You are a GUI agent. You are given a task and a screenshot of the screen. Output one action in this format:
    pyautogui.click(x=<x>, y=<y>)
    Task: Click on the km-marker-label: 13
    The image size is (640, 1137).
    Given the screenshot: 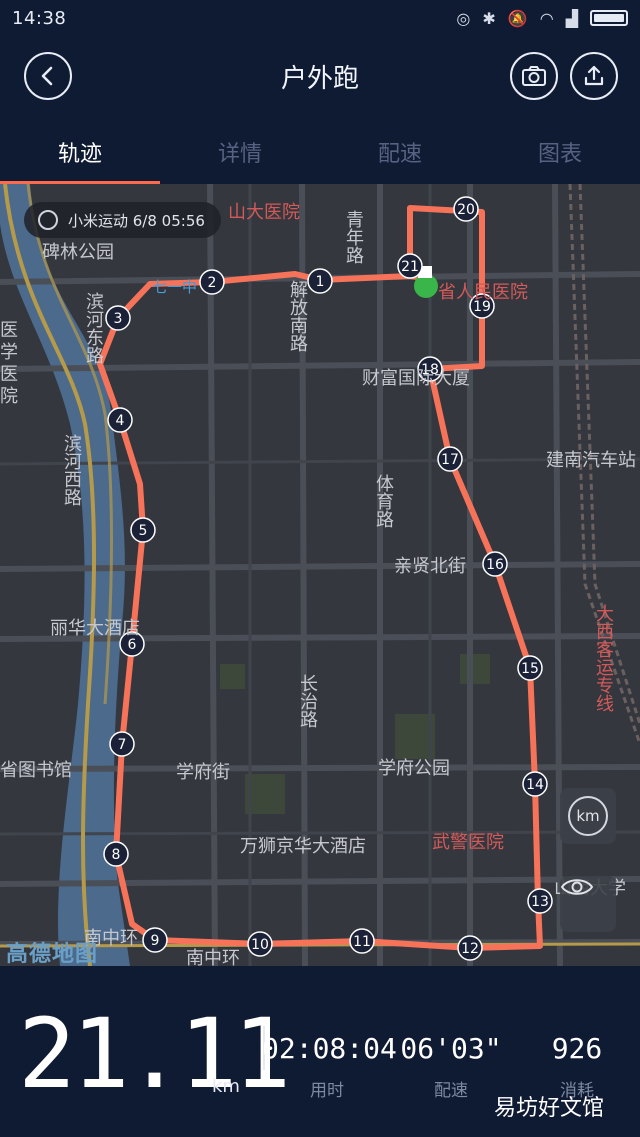 What is the action you would take?
    pyautogui.click(x=540, y=902)
    